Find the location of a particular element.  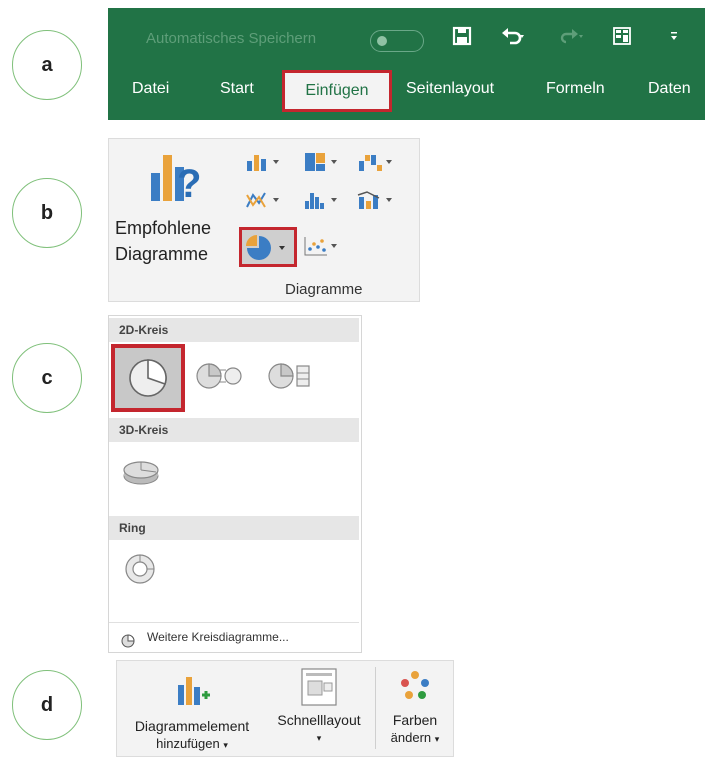

pie-chart-icon is located at coordinates (265, 247).